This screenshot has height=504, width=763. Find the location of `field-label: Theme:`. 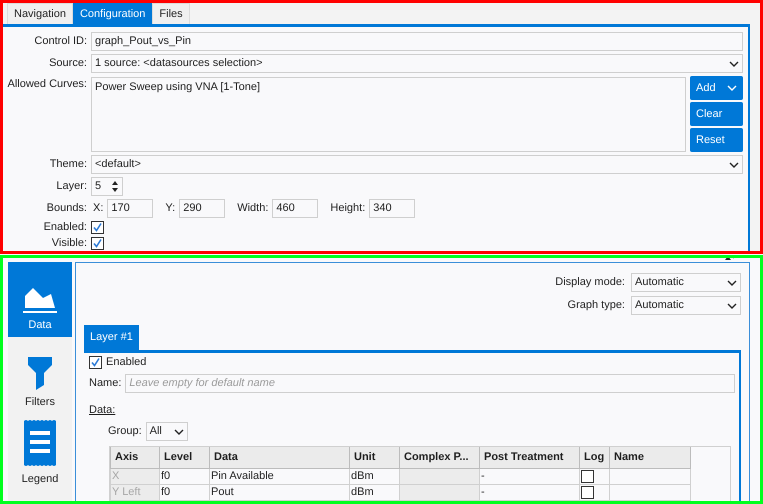

field-label: Theme: is located at coordinates (67, 164).